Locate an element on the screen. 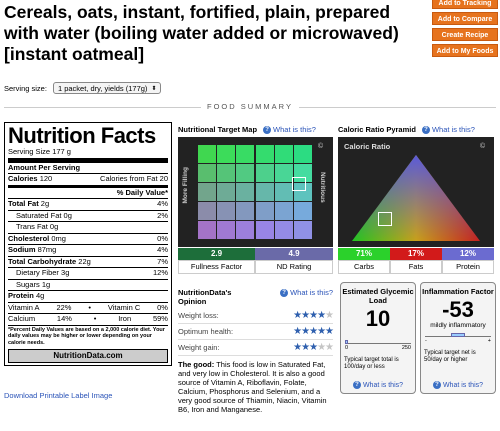 The height and width of the screenshot is (431, 500). pyramid-header: Caloric Ratio Pyramid ? What is this? is located at coordinates (406, 129).